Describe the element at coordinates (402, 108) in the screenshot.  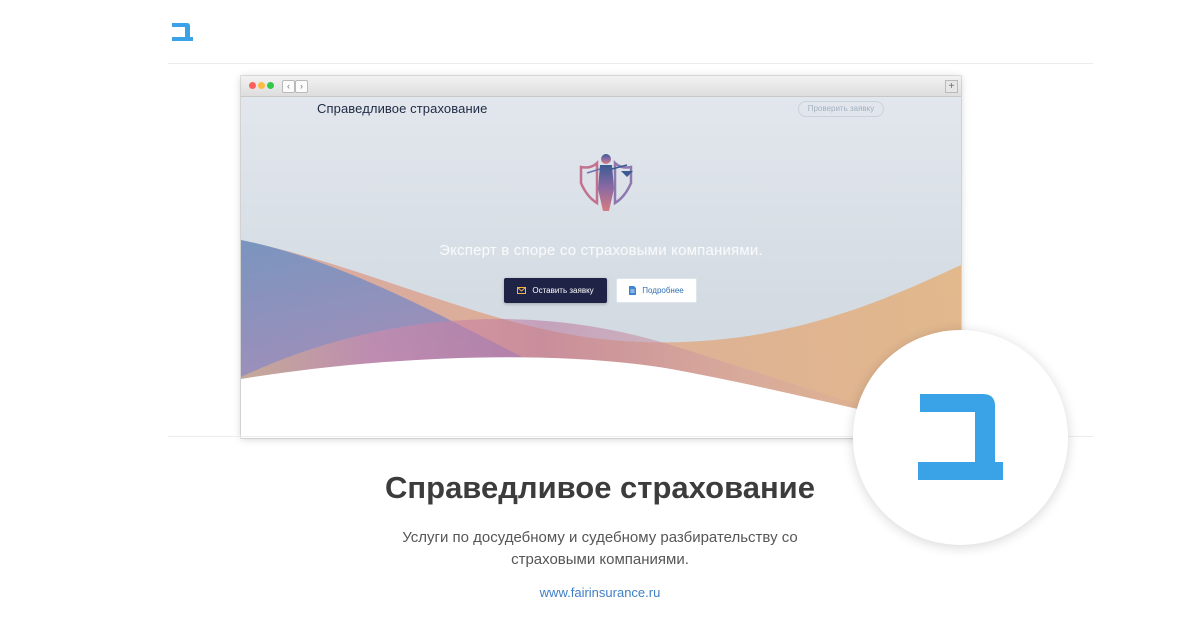
I see `site-title: Справедливое страхование` at that location.